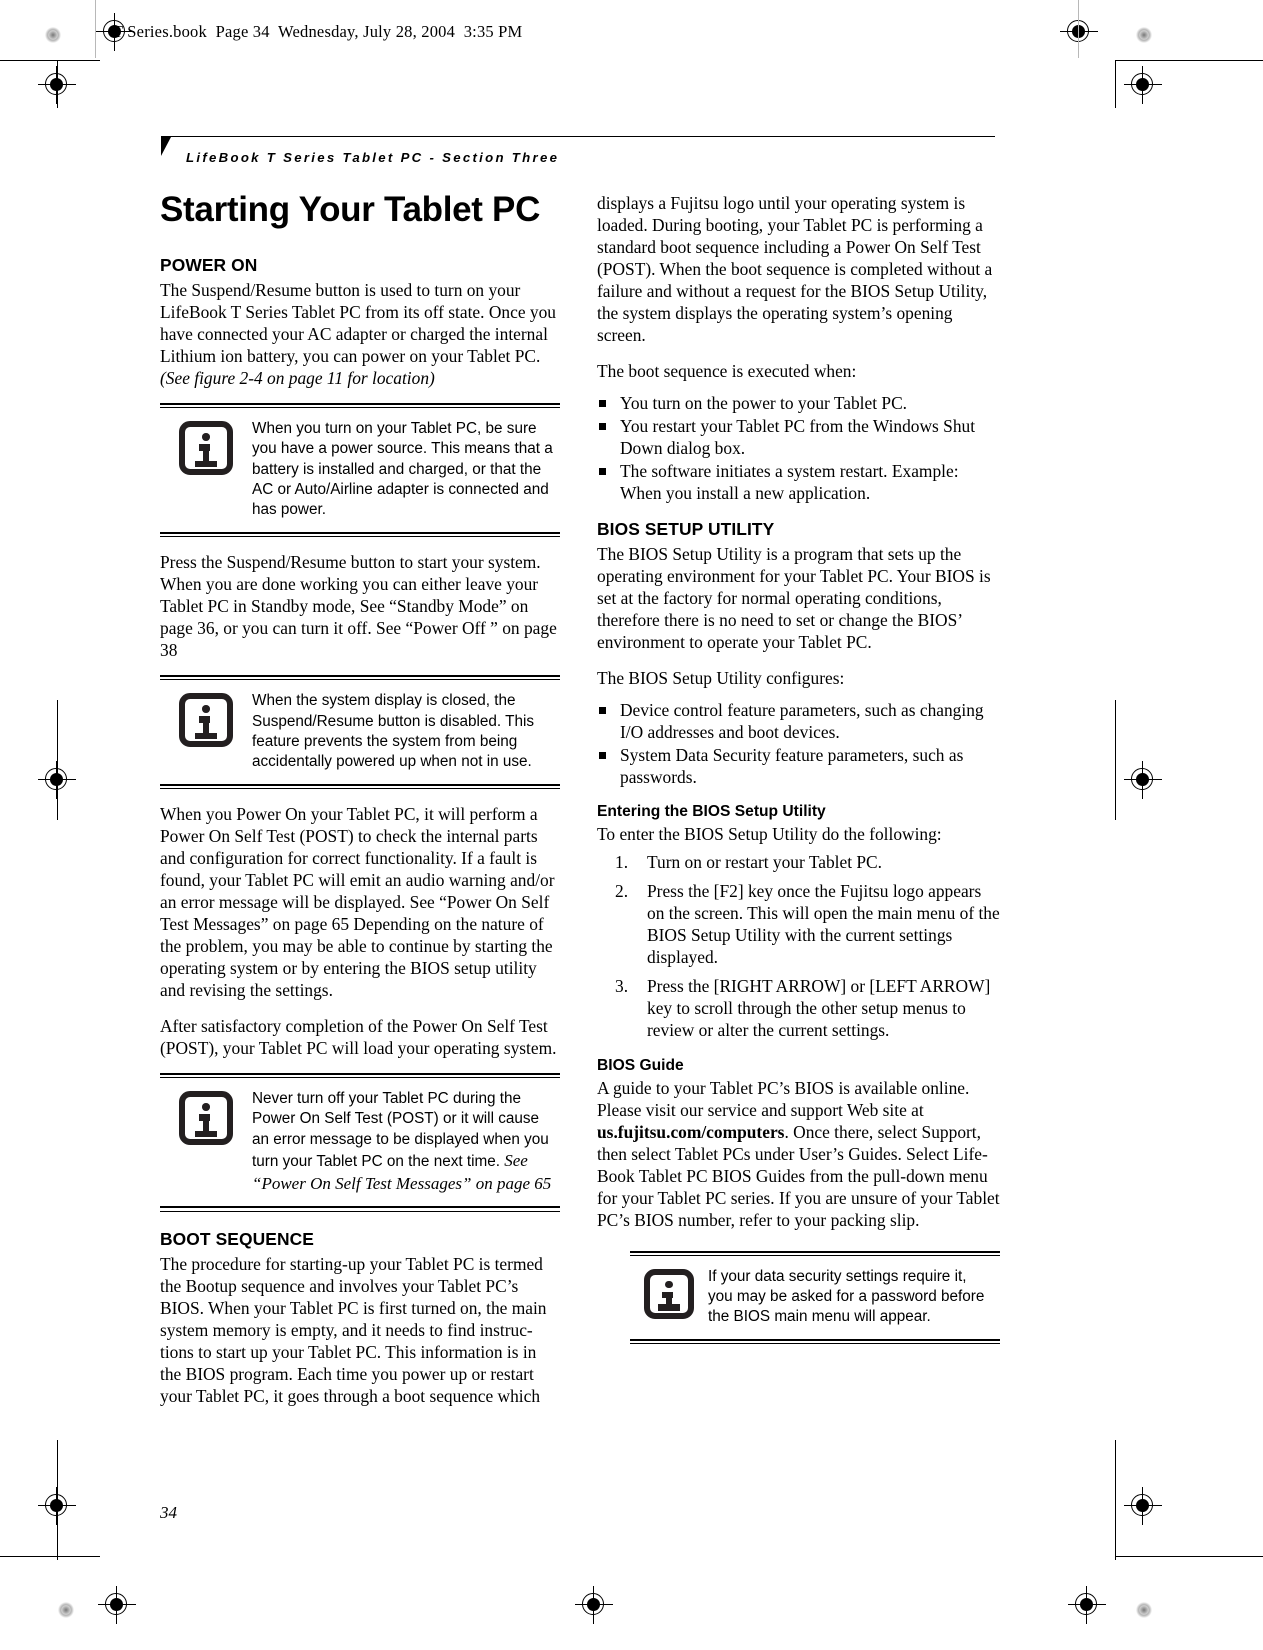  I want to click on page-title: Starting Your Tablet PC, so click(350, 209).